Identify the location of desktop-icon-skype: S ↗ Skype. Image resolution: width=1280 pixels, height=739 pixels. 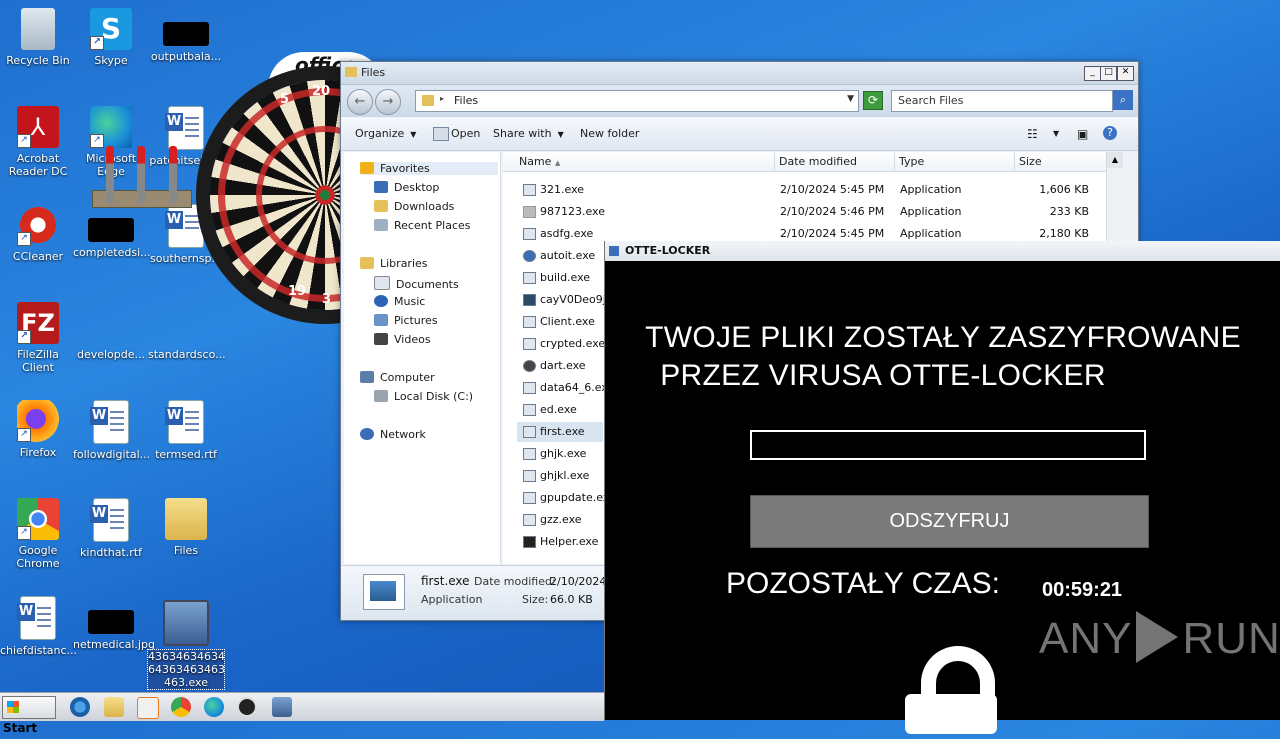
(111, 37).